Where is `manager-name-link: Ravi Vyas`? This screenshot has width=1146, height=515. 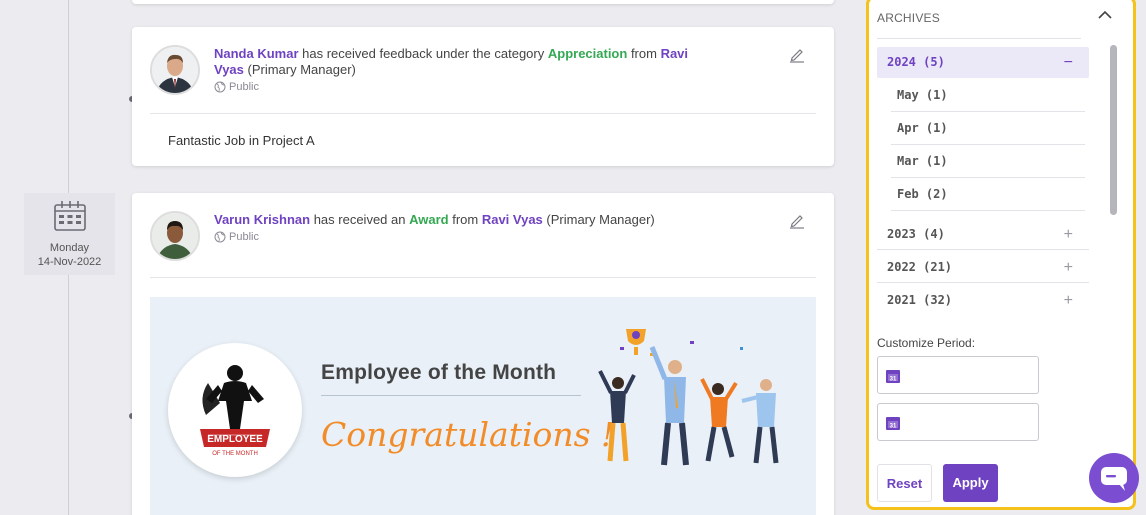 manager-name-link: Ravi Vyas is located at coordinates (512, 219).